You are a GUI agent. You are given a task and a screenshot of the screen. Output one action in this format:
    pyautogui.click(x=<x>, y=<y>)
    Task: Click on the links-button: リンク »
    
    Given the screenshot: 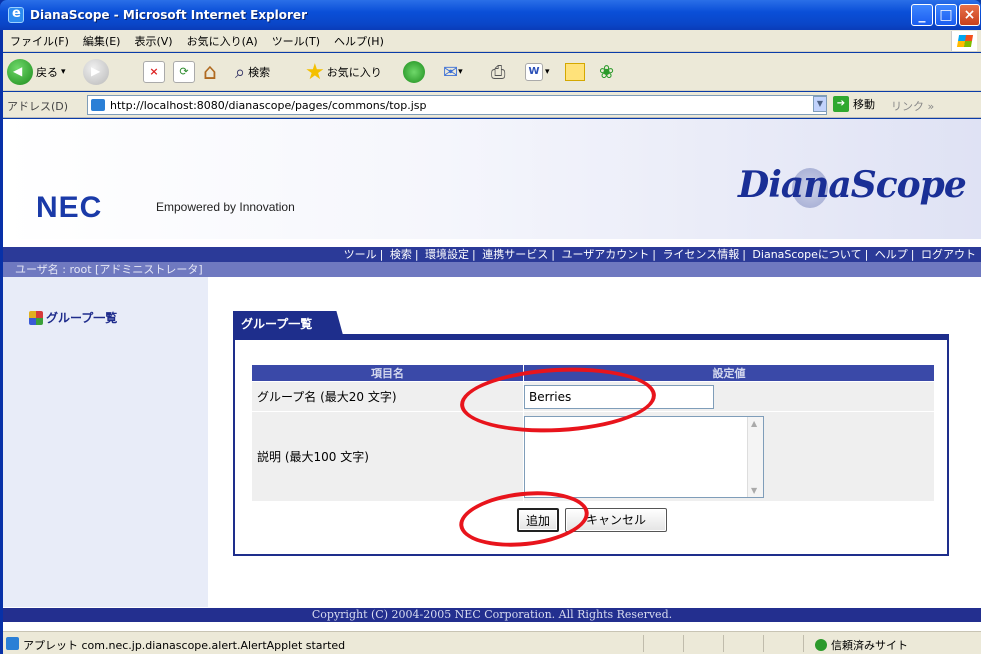 What is the action you would take?
    pyautogui.click(x=912, y=106)
    